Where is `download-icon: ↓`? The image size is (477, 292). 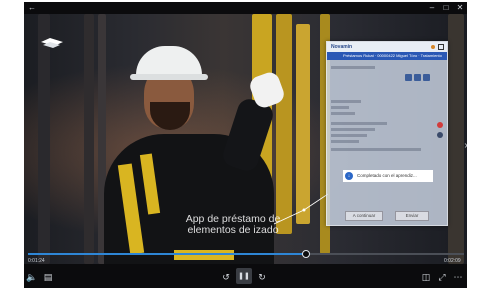
download-icon: ↓ is located at coordinates (349, 176).